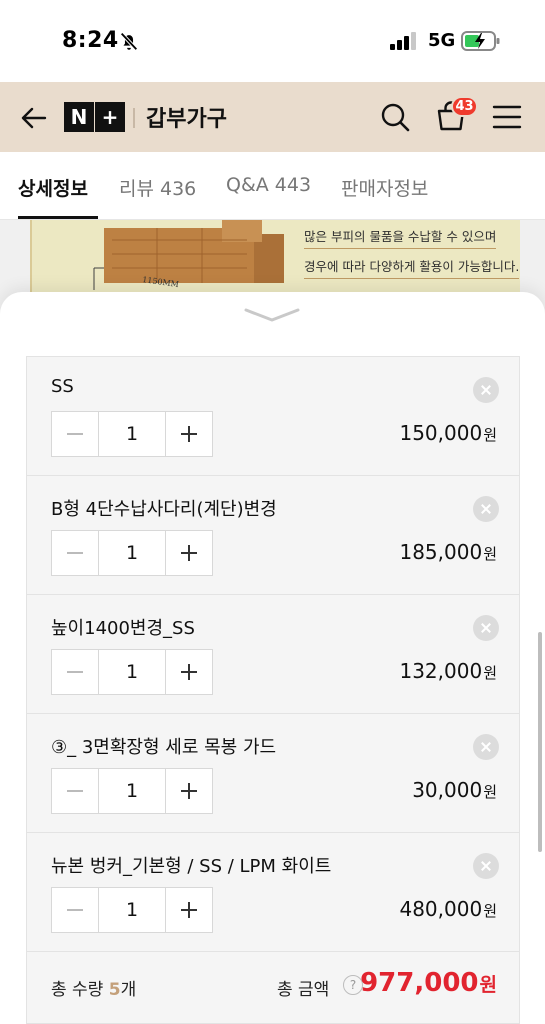  Describe the element at coordinates (191, 866) in the screenshot. I see `option-name: 뉴본 벙커_기본형 / SS / LPM 화이트` at that location.